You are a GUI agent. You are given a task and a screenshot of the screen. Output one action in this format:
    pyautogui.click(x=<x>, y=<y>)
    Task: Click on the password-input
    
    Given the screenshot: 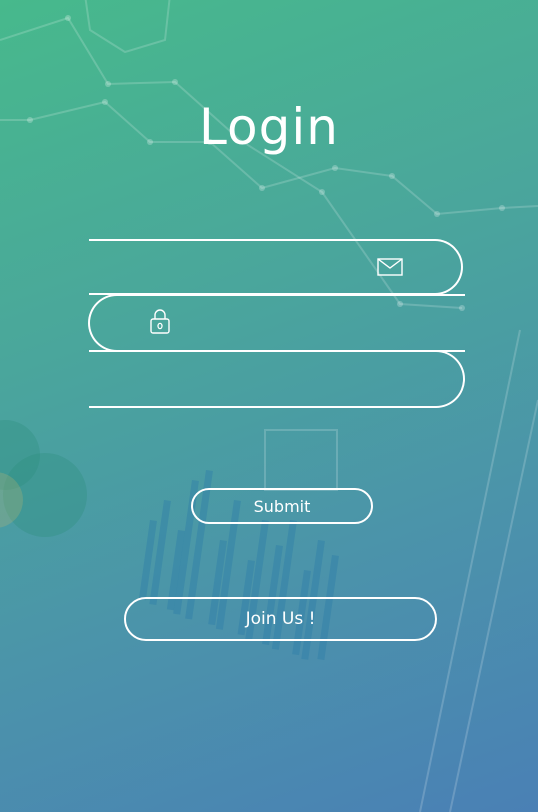 What is the action you would take?
    pyautogui.click(x=277, y=323)
    